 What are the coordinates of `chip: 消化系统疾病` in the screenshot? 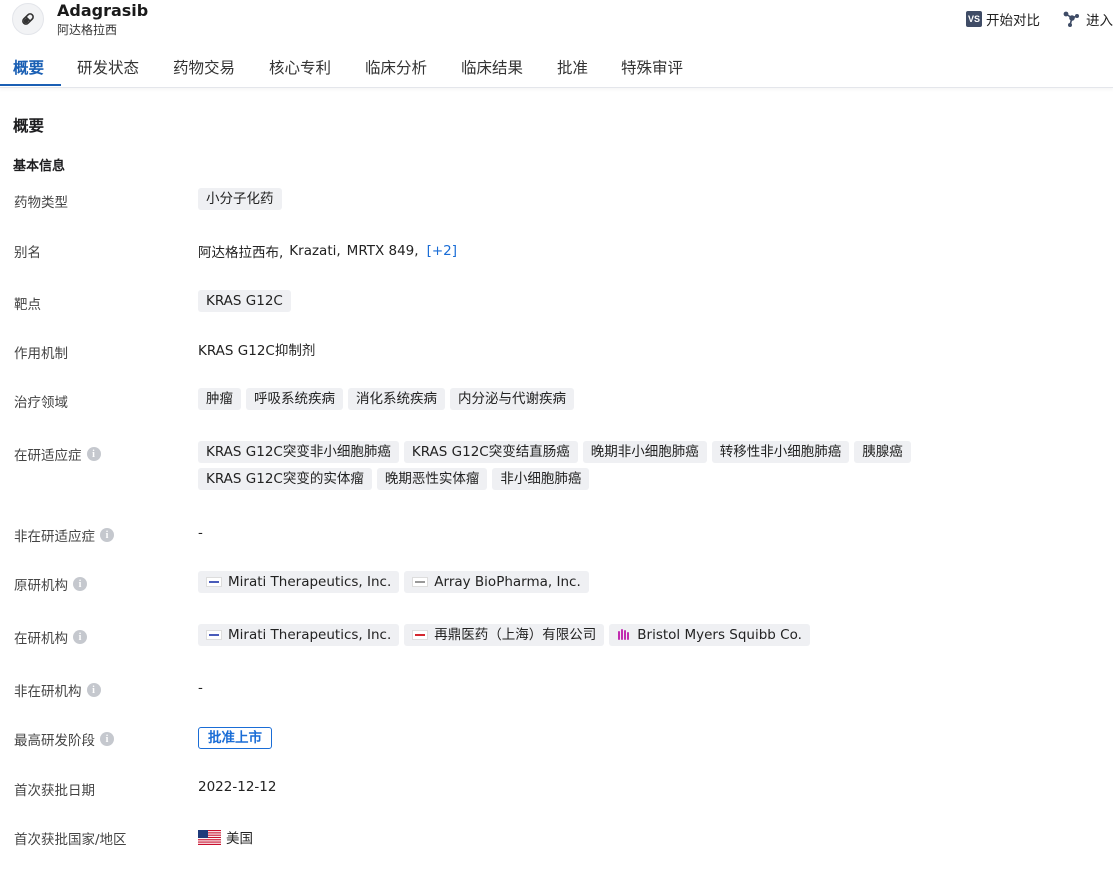 It's located at (396, 399).